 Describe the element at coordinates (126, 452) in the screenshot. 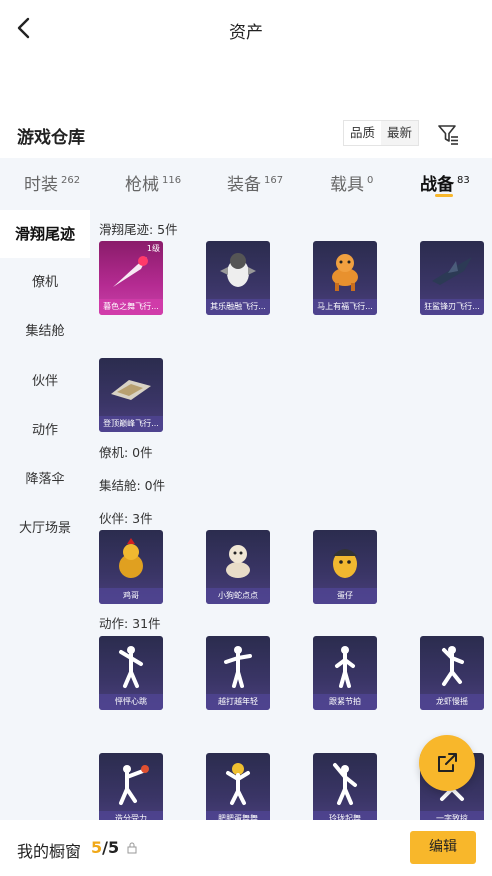

I see `section-label-wingman: 僚机: 0件` at that location.